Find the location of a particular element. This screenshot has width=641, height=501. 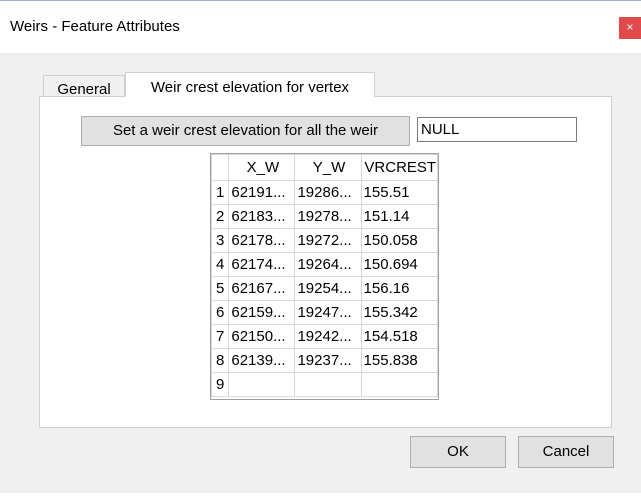

crest-elevation-input: NULL is located at coordinates (497, 129).